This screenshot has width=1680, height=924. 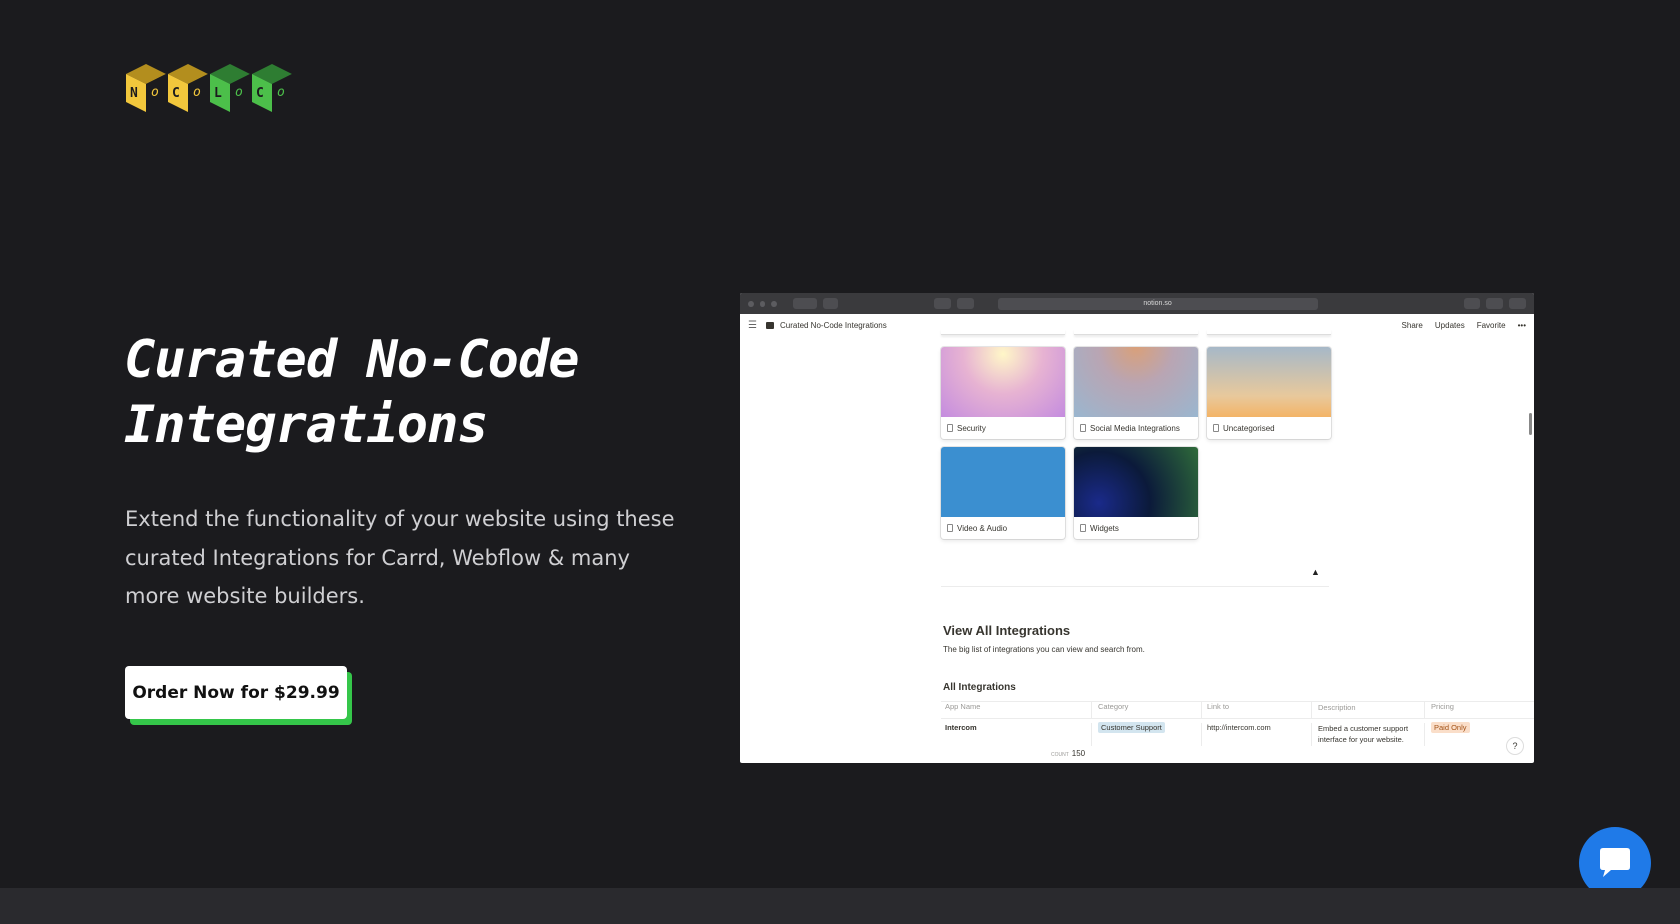 I want to click on card-label: Security, so click(x=1003, y=428).